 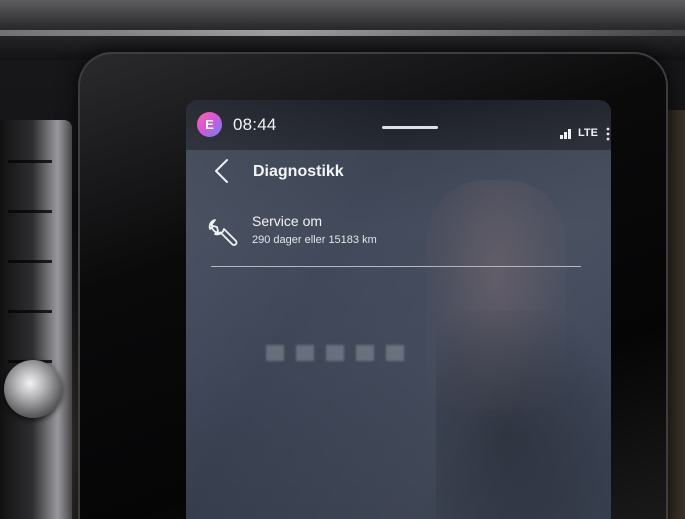 What do you see at coordinates (222, 171) in the screenshot?
I see `chevron-left-icon` at bounding box center [222, 171].